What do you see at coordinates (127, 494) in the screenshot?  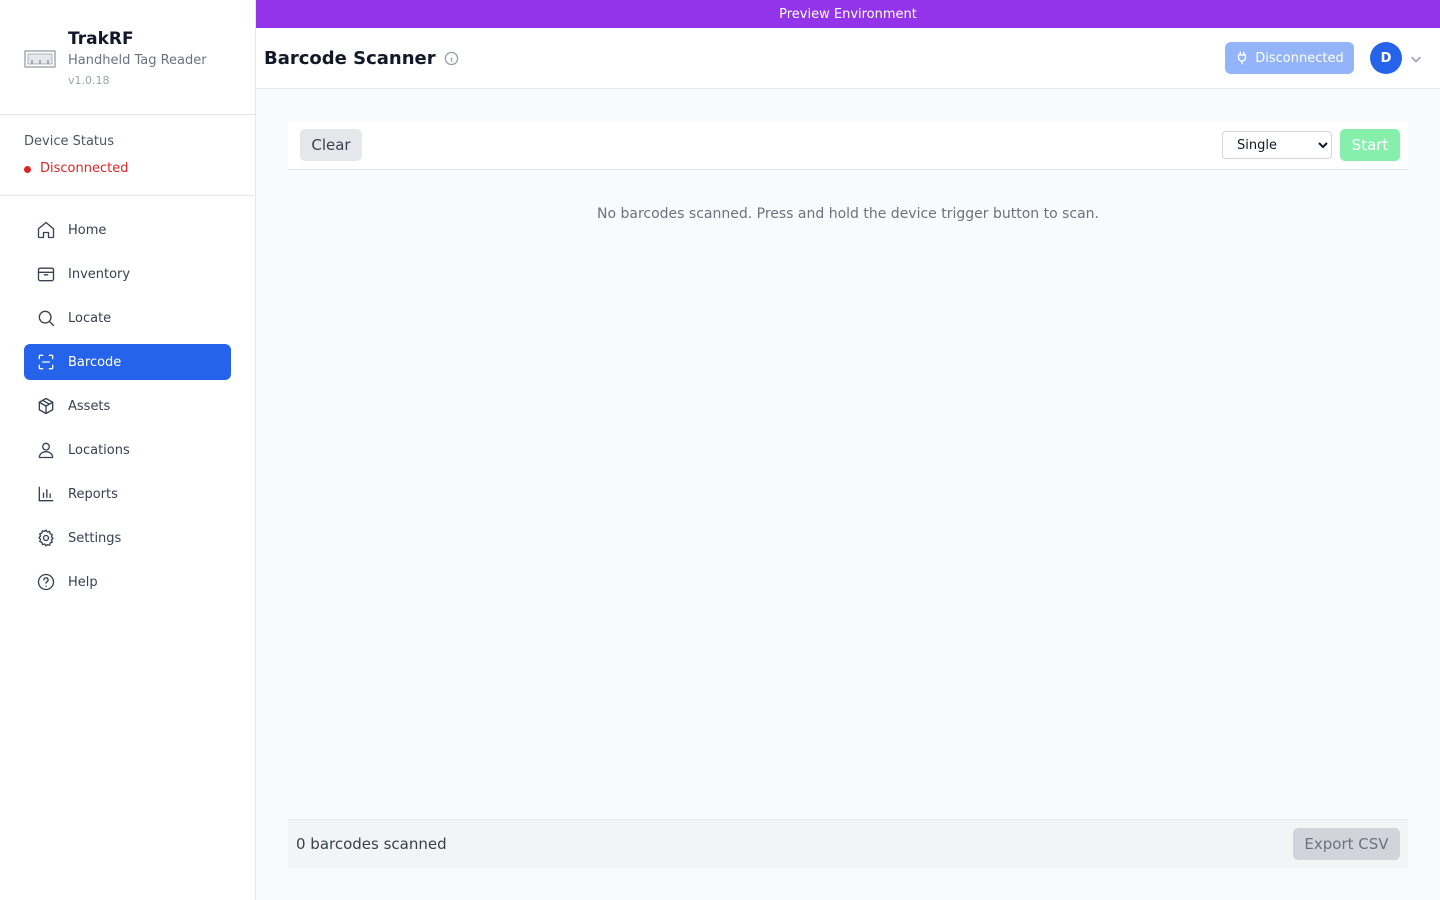 I see `sidebar-item-reports: Reports` at bounding box center [127, 494].